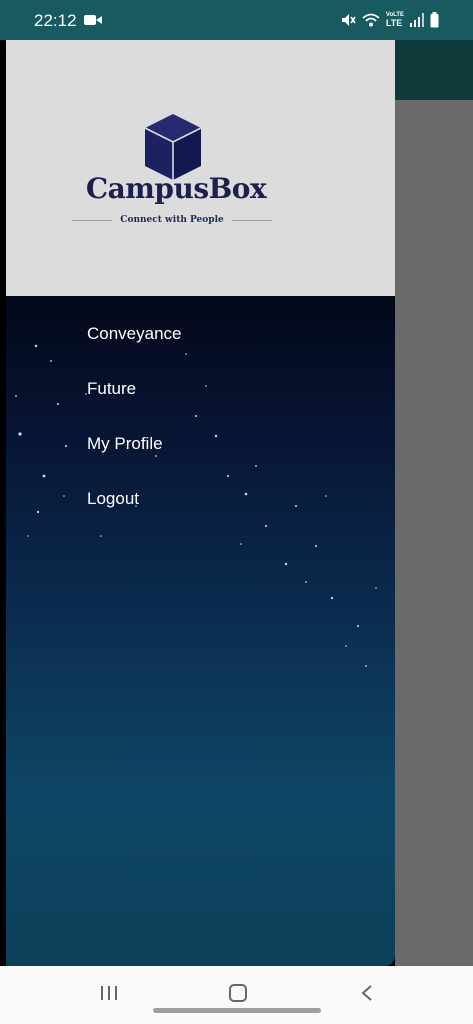 The image size is (473, 1024). I want to click on status-icons: VoLTE LTE, so click(389, 20).